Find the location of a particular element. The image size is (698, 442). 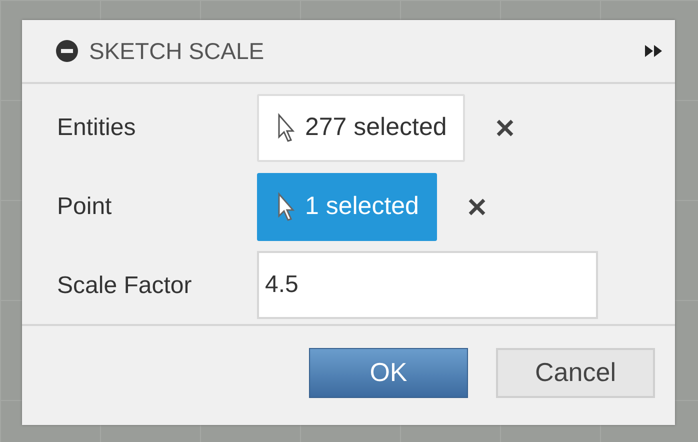

field-label: Point is located at coordinates (85, 206).